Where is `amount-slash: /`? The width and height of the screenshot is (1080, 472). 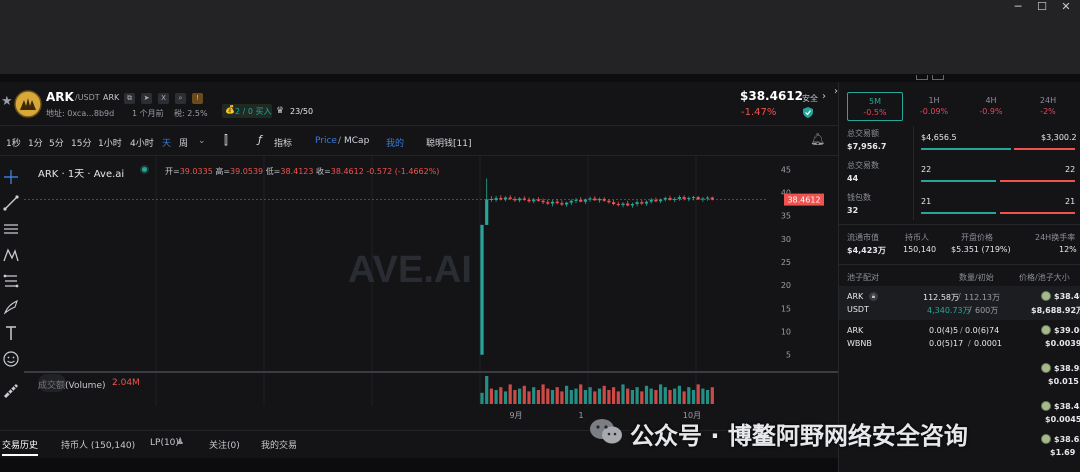 amount-slash: / is located at coordinates (959, 296).